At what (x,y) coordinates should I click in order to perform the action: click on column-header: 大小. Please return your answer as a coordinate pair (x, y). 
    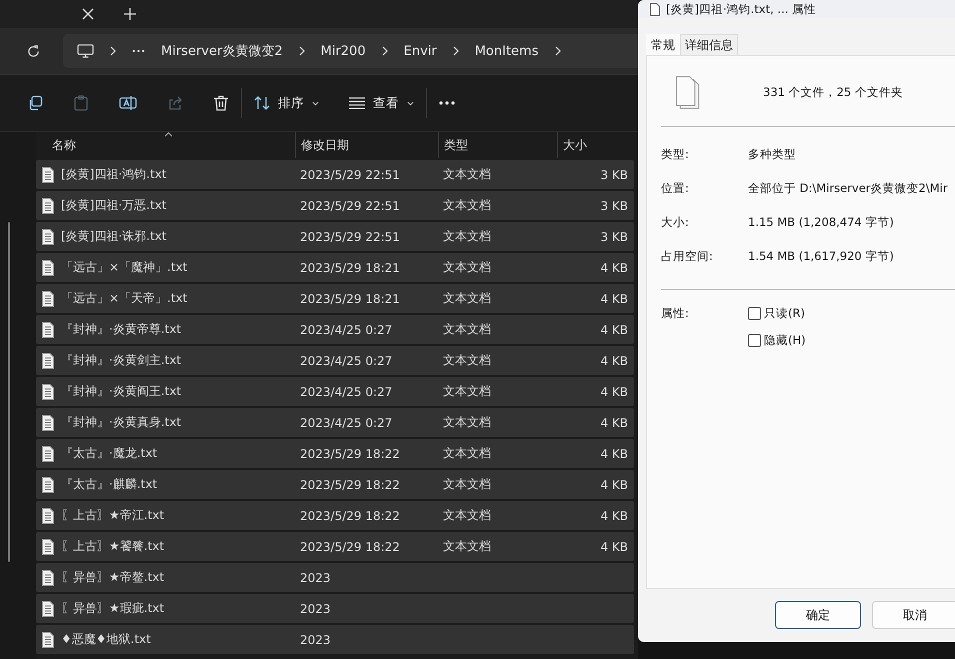
    Looking at the image, I should click on (595, 145).